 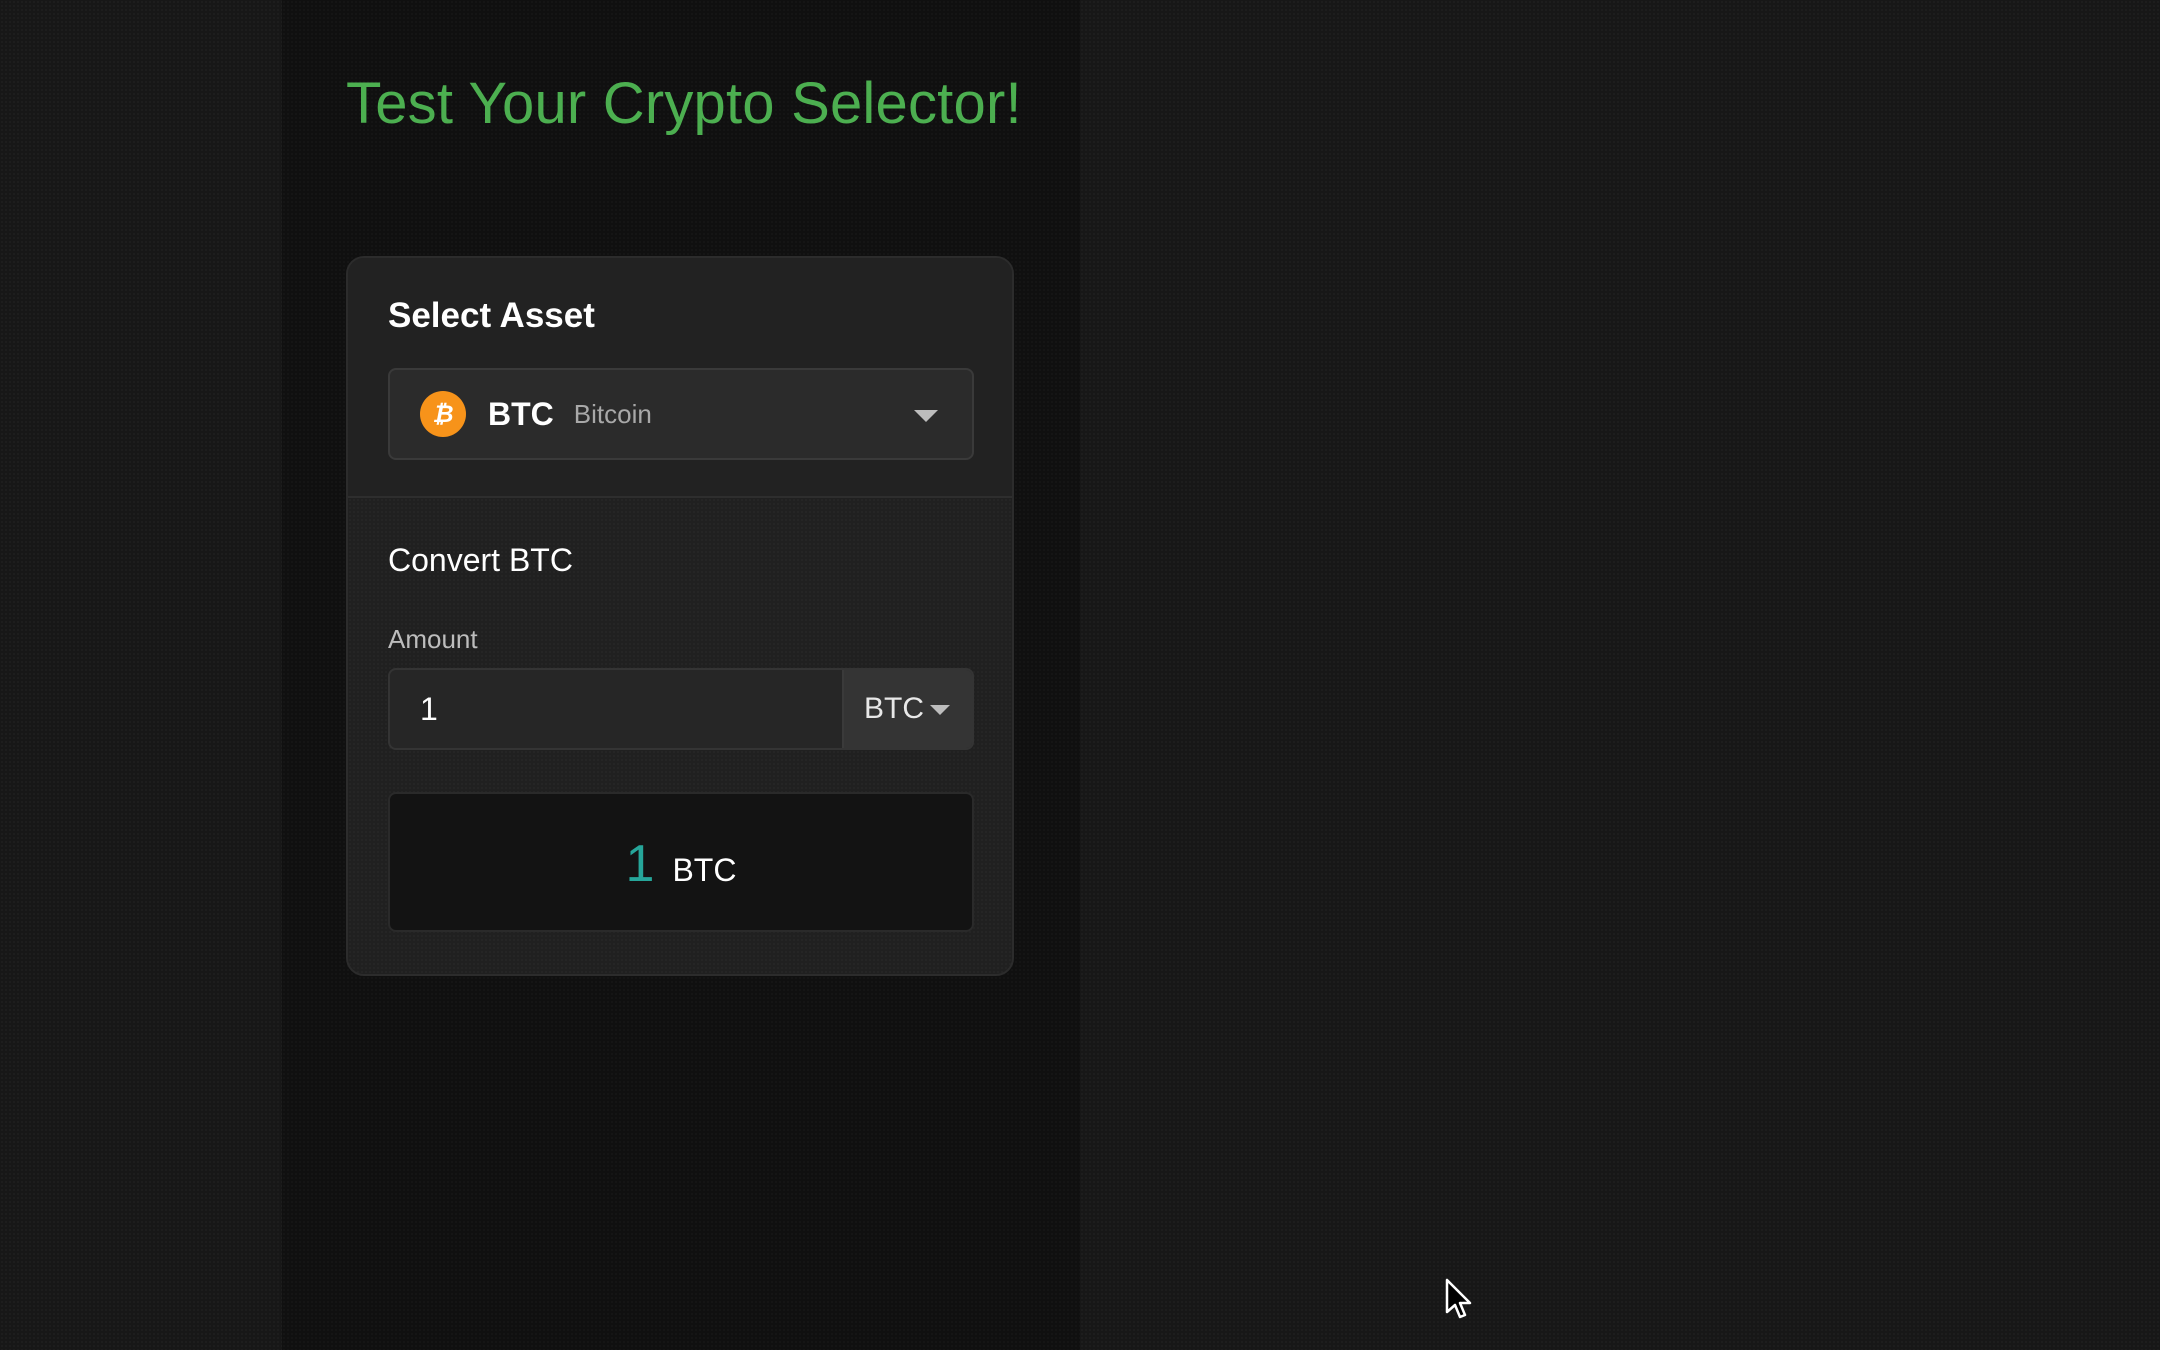 I want to click on selected-asset-name: Bitcoin, so click(x=612, y=413).